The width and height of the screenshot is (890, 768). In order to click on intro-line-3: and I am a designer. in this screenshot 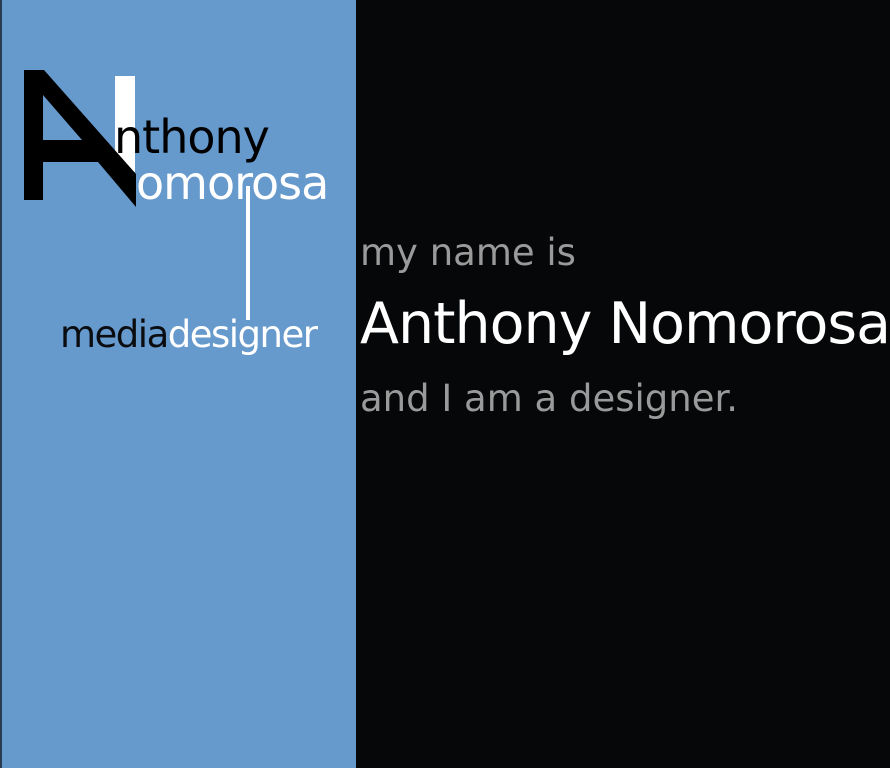, I will do `click(549, 398)`.